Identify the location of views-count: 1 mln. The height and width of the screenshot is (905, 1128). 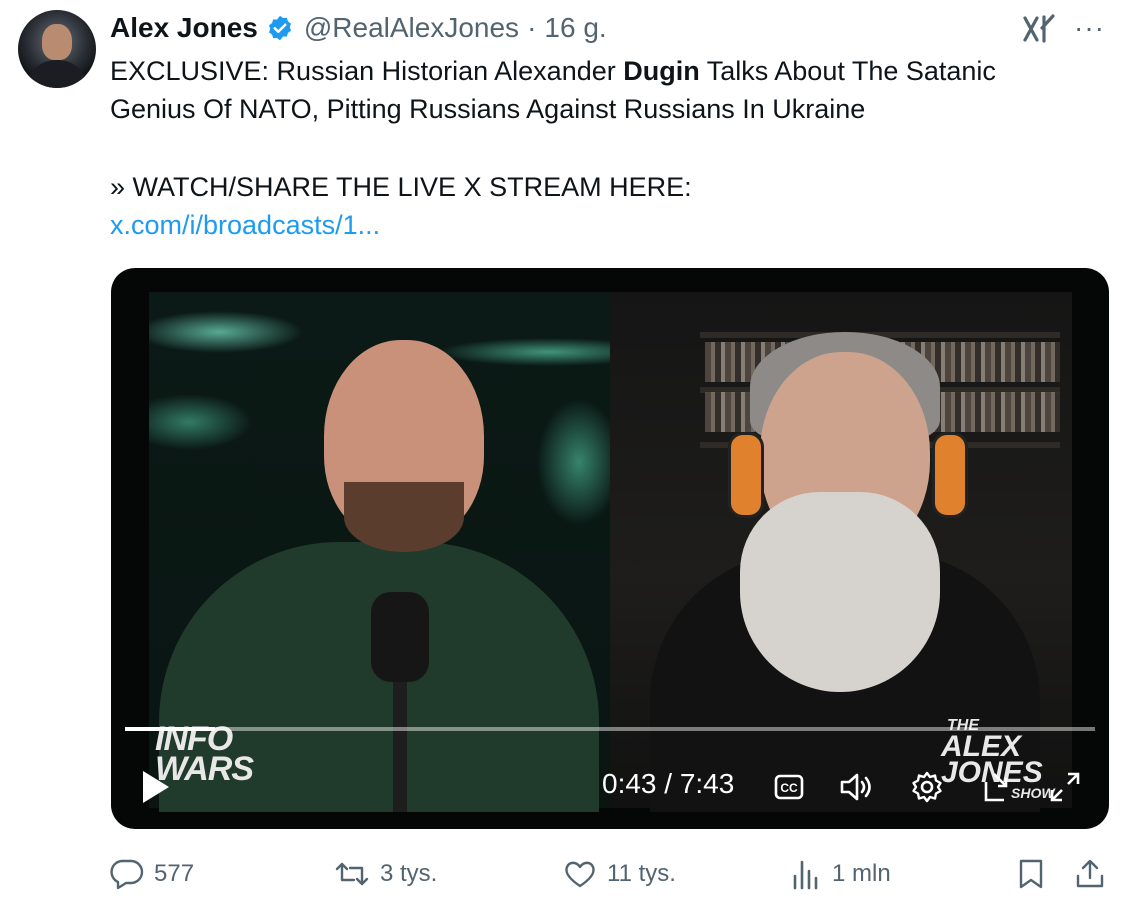
(861, 873).